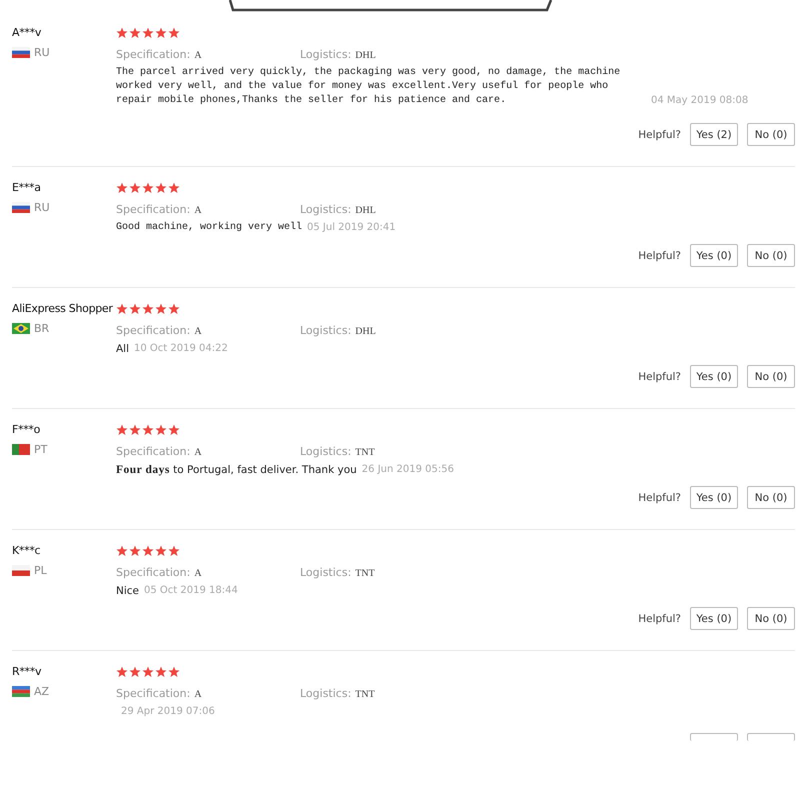 The width and height of the screenshot is (800, 800). Describe the element at coordinates (27, 188) in the screenshot. I see `reviewer-name: E***a` at that location.